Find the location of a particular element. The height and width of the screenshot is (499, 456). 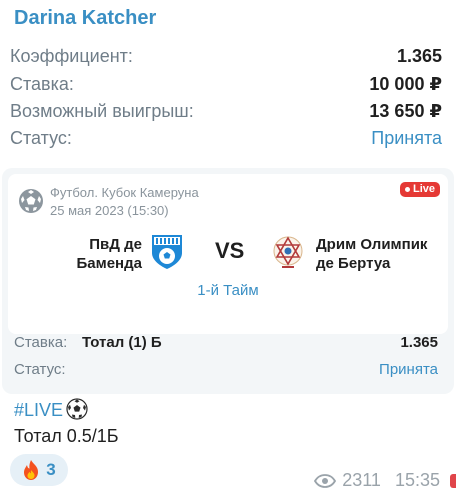

stake-label: Ставка: is located at coordinates (42, 84).